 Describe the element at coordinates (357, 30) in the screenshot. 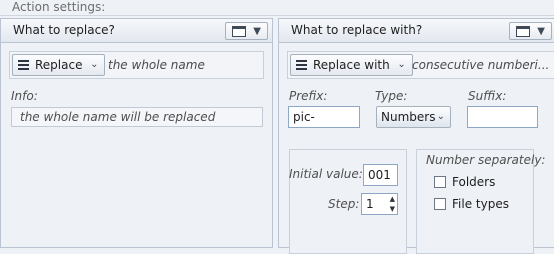

I see `replace-with-panel-title: What to replace with?` at that location.